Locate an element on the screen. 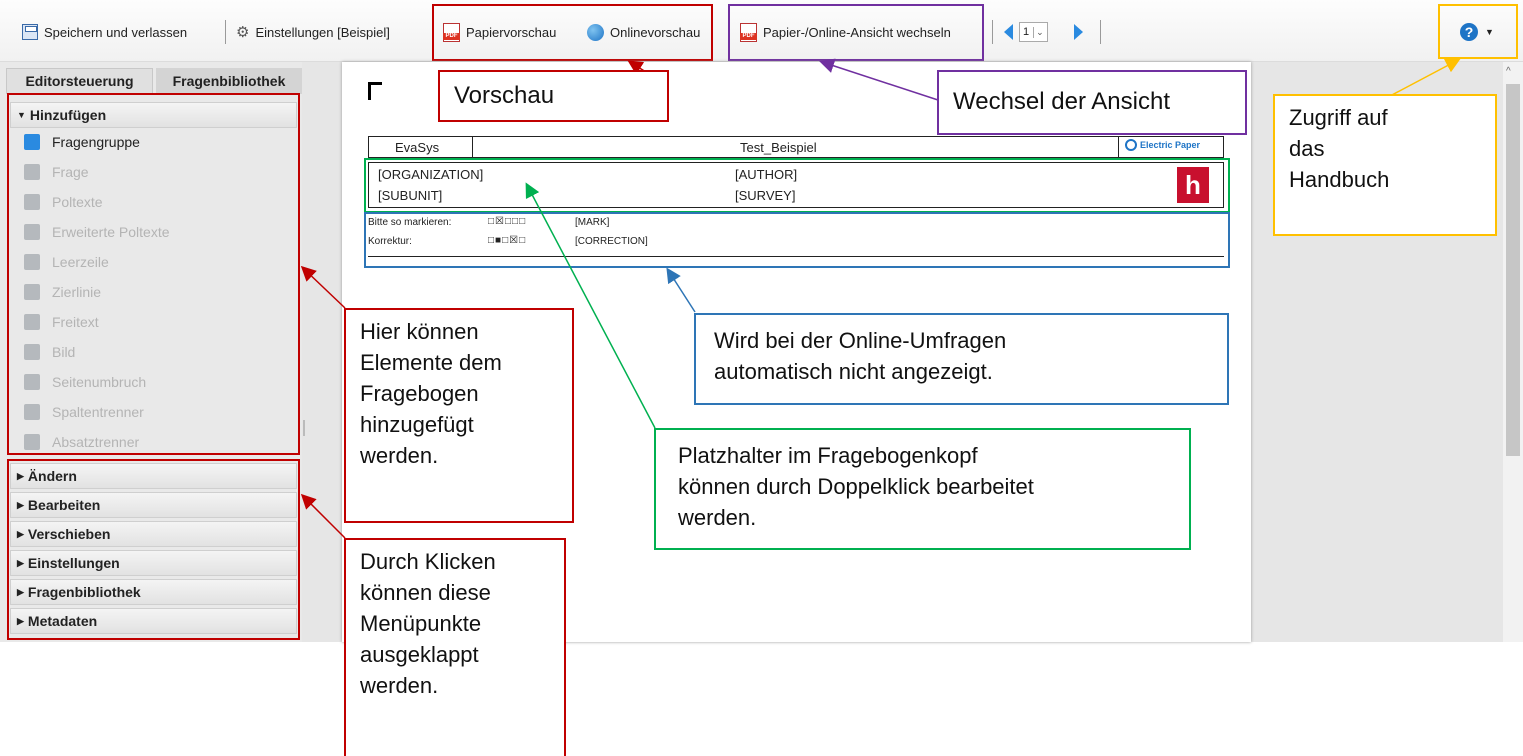 This screenshot has height=756, width=1523. annotation-line: Durch Klicken is located at coordinates (428, 561).